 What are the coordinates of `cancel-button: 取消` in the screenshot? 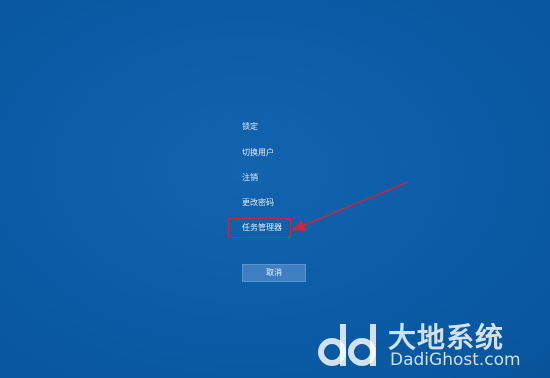 It's located at (274, 273).